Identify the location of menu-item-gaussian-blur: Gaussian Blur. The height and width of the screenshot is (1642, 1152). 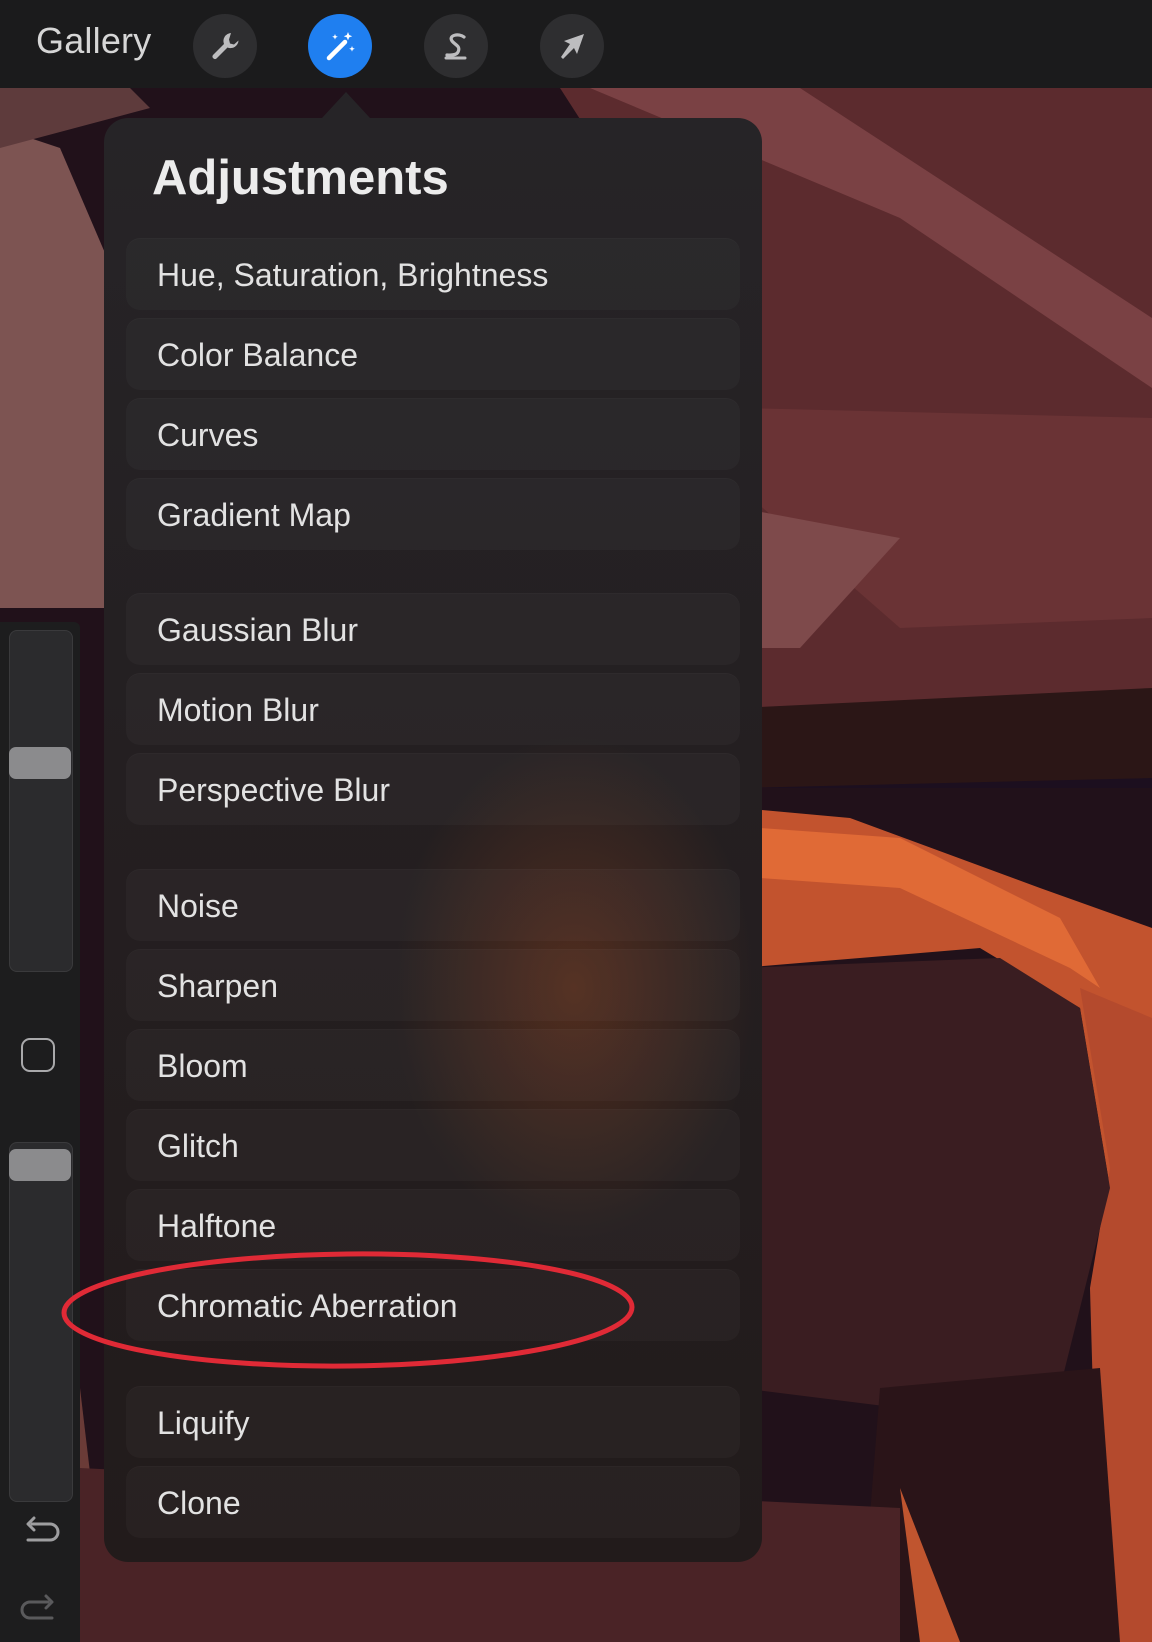
(433, 629).